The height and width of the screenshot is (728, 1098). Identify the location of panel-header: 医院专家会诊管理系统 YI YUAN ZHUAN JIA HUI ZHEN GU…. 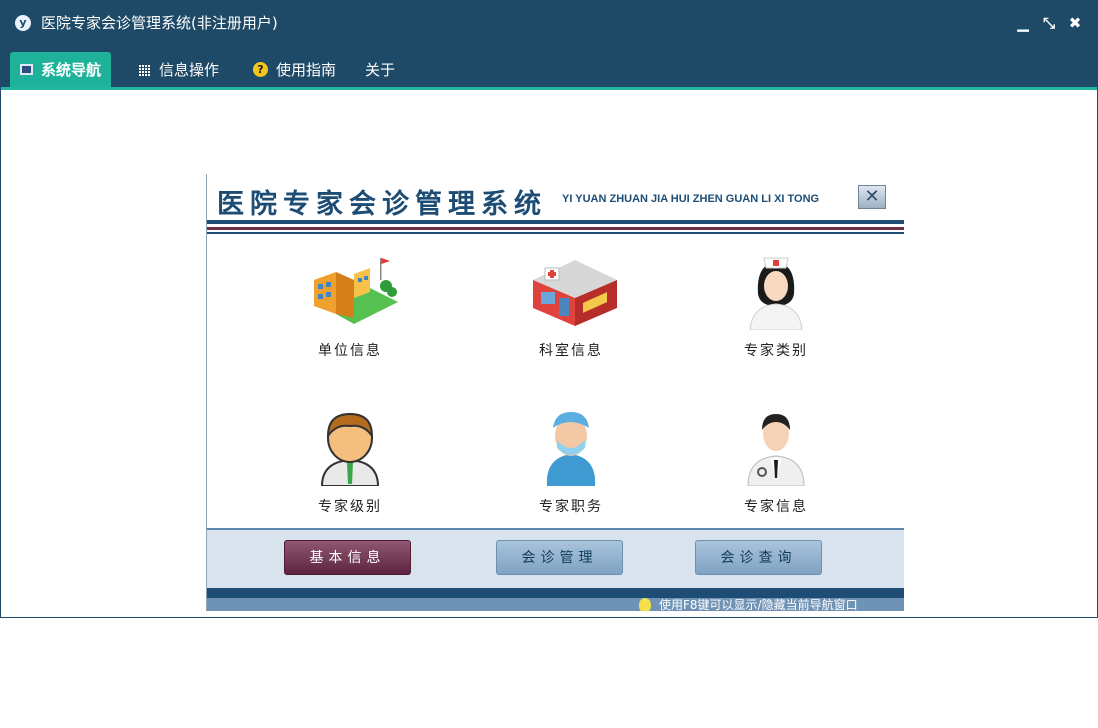
(555, 205).